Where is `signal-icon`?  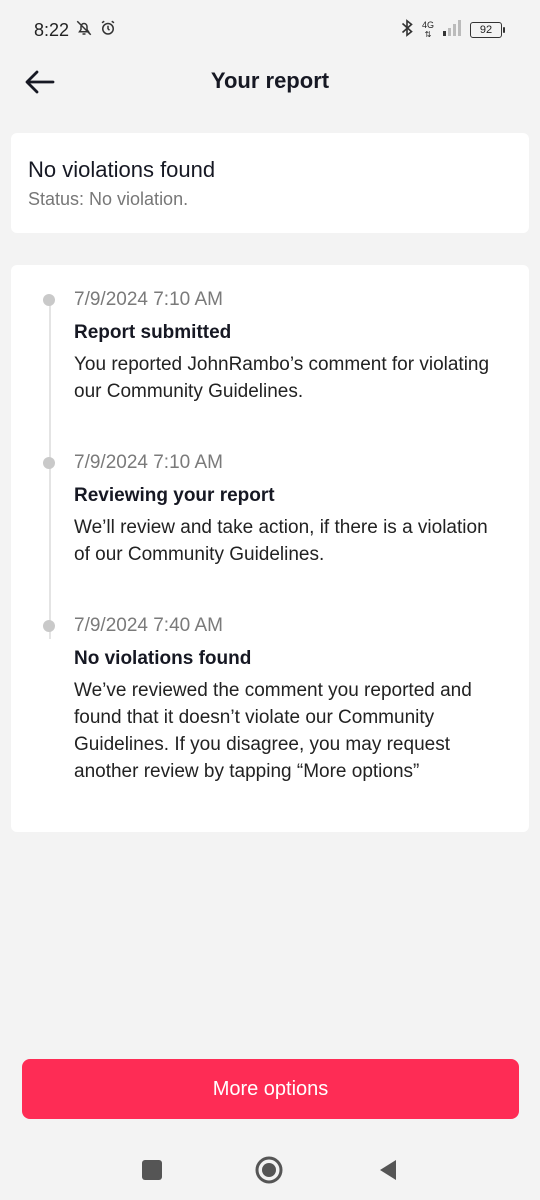
signal-icon is located at coordinates (452, 30).